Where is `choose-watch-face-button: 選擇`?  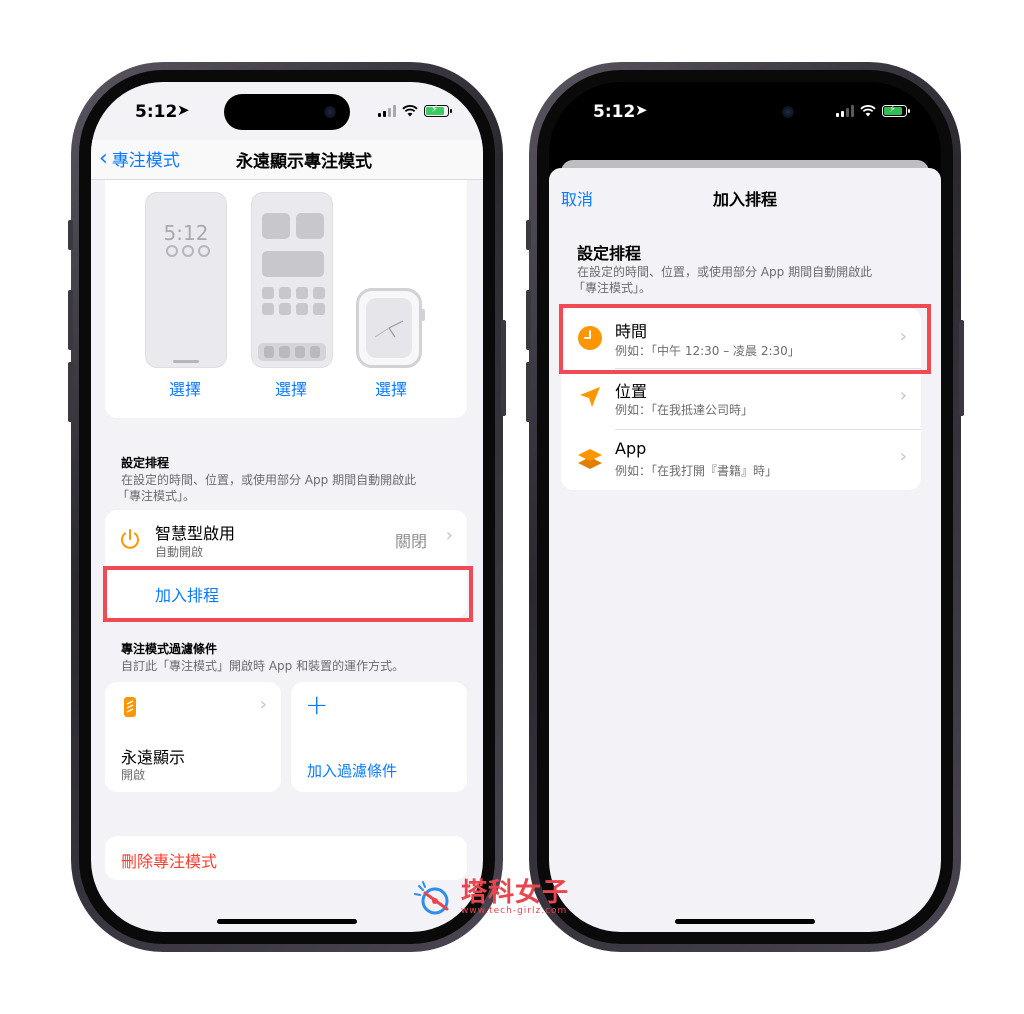 choose-watch-face-button: 選擇 is located at coordinates (391, 388).